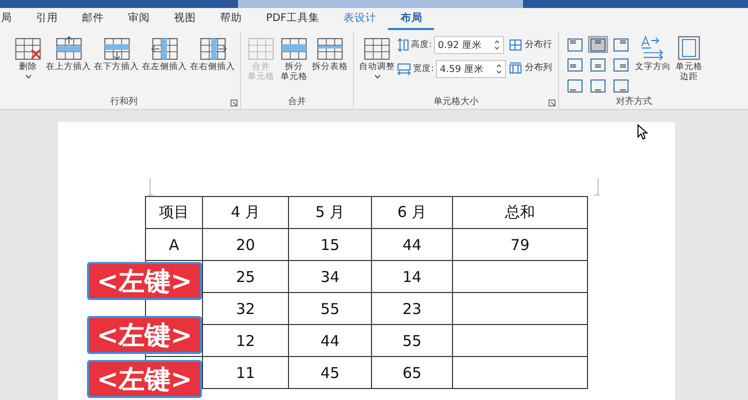 The height and width of the screenshot is (400, 748). I want to click on autofit-button: 自动调整, so click(377, 63).